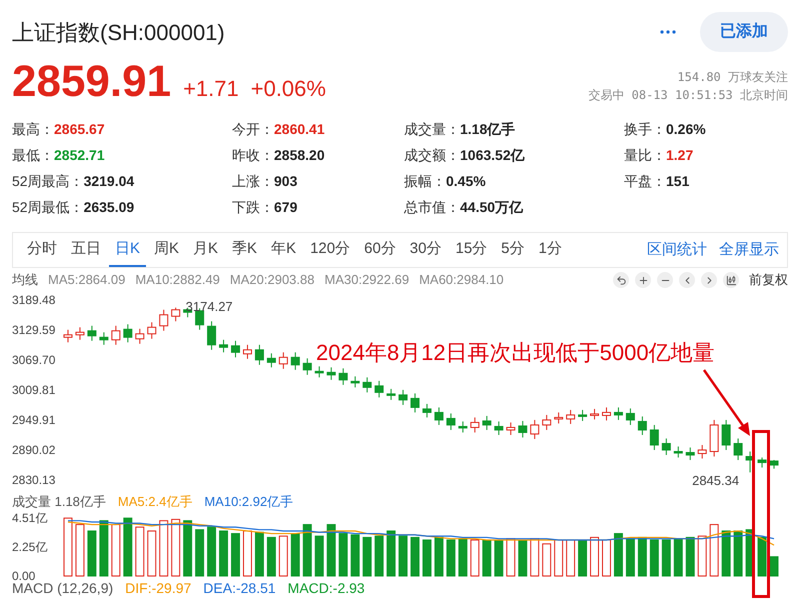  I want to click on period-tab: 日K, so click(127, 250).